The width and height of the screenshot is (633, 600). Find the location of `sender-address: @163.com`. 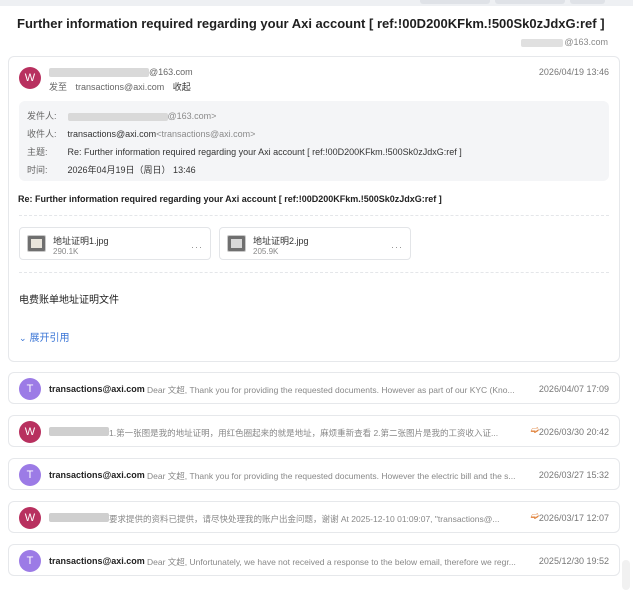

sender-address: @163.com is located at coordinates (121, 72).